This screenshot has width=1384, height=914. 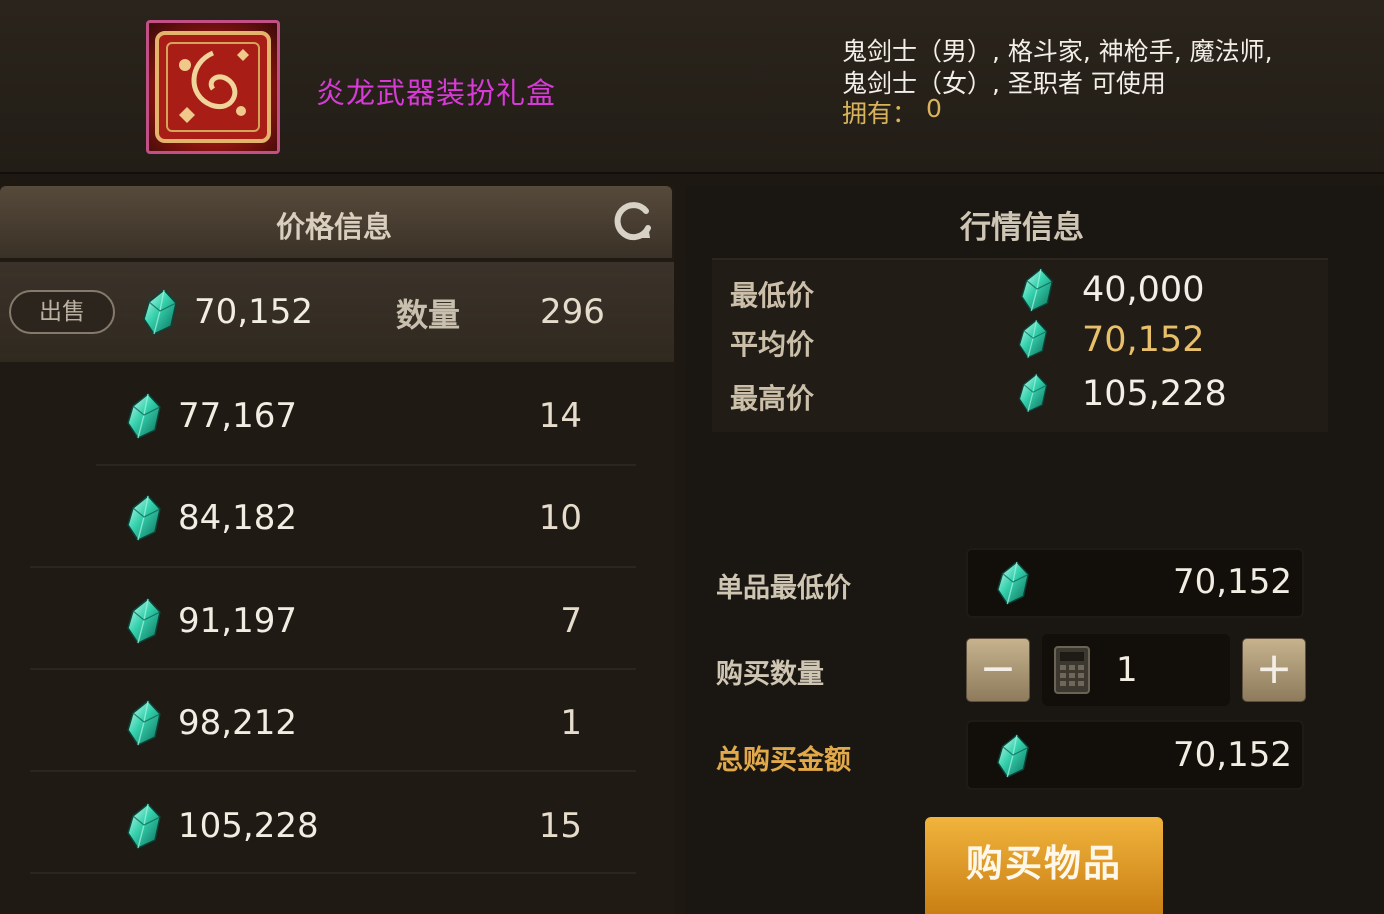 I want to click on unit-price-value: 70,152, so click(x=1232, y=582).